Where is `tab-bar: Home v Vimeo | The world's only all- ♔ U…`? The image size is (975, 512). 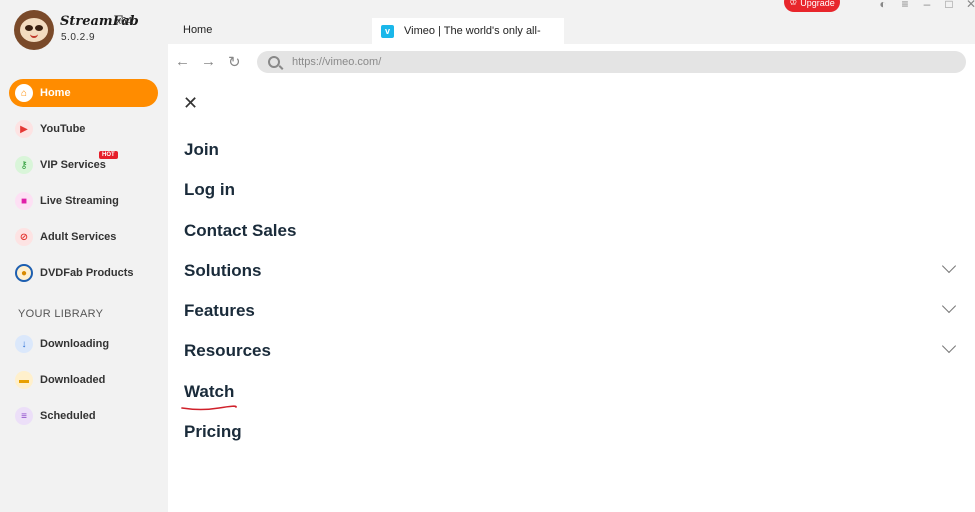 tab-bar: Home v Vimeo | The world's only all- ♔ U… is located at coordinates (571, 22).